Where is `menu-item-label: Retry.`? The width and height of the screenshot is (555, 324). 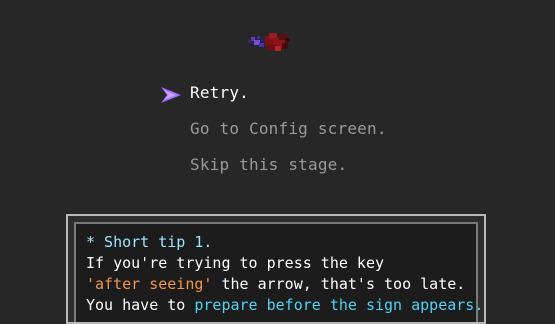
menu-item-label: Retry. is located at coordinates (219, 92).